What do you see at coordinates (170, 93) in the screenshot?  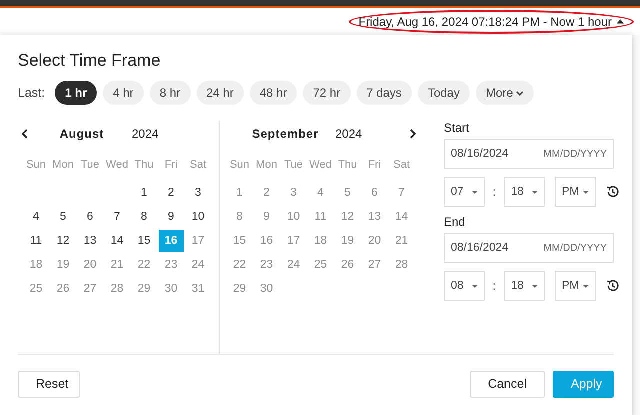 I see `preset-chip: 8 hr` at bounding box center [170, 93].